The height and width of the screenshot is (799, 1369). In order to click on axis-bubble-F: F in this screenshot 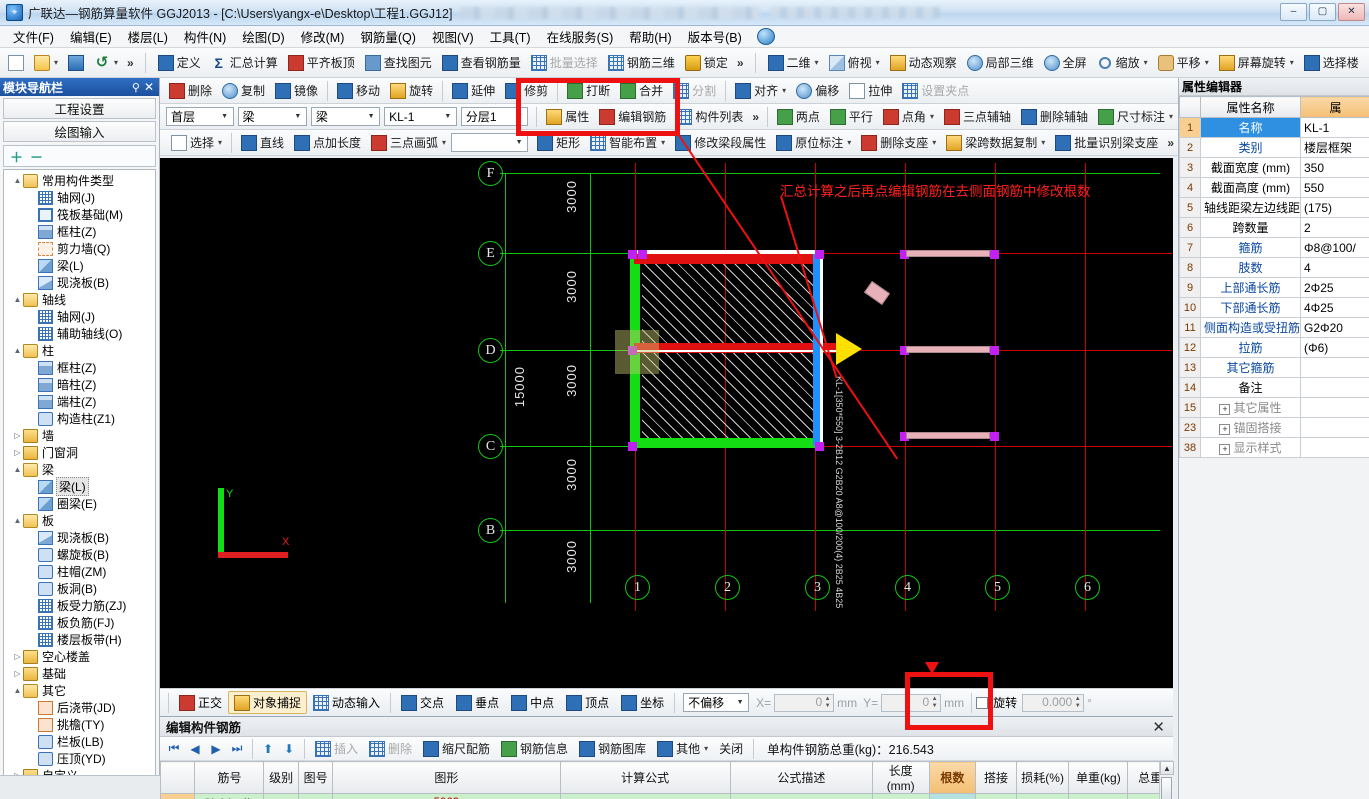, I will do `click(490, 173)`.